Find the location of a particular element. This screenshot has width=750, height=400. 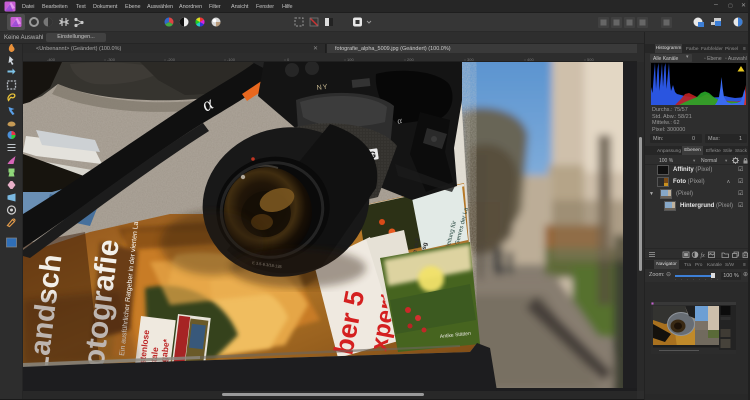

svg-text: fx is located at coordinates (703, 255).